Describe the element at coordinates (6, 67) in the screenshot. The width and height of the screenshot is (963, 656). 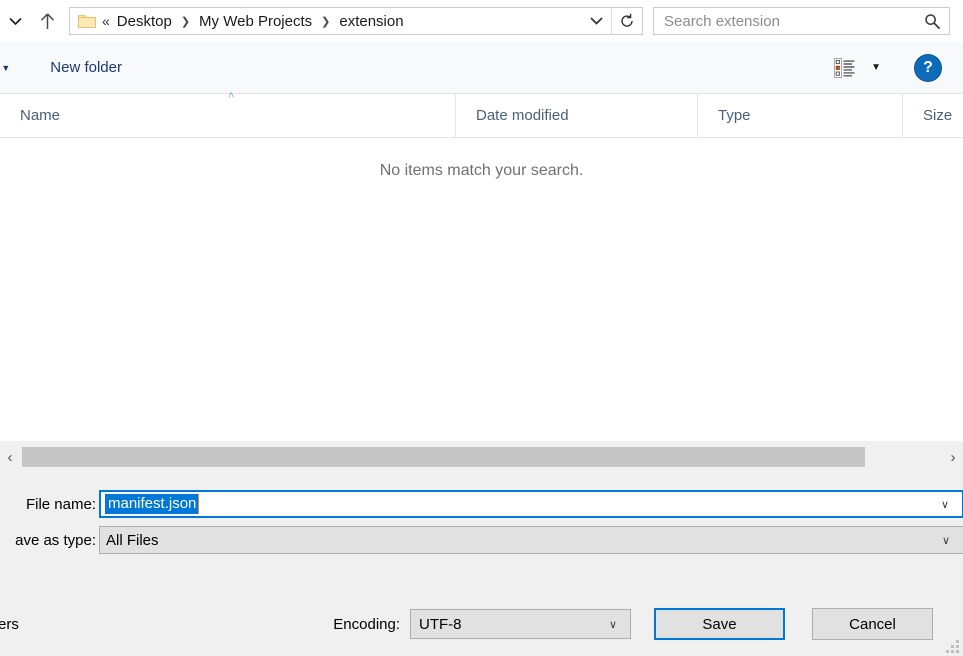
I see `chevron-down-icon: ▼` at that location.